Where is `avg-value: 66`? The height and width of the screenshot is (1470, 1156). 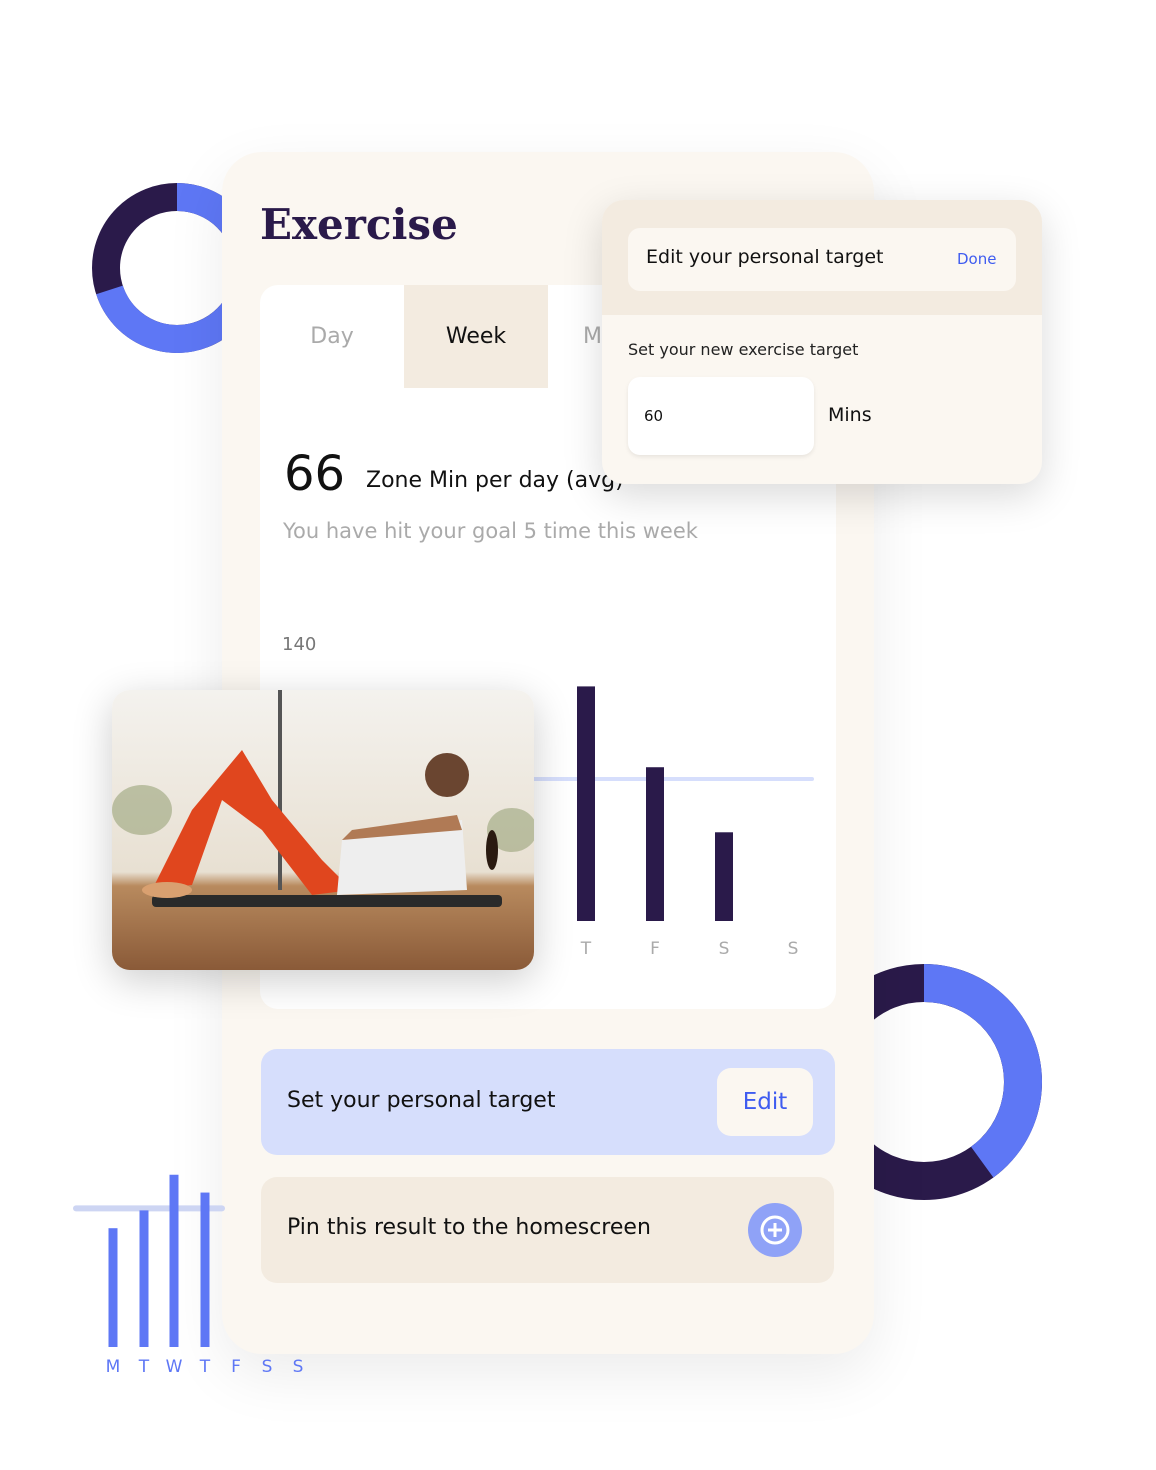
avg-value: 66 is located at coordinates (315, 474).